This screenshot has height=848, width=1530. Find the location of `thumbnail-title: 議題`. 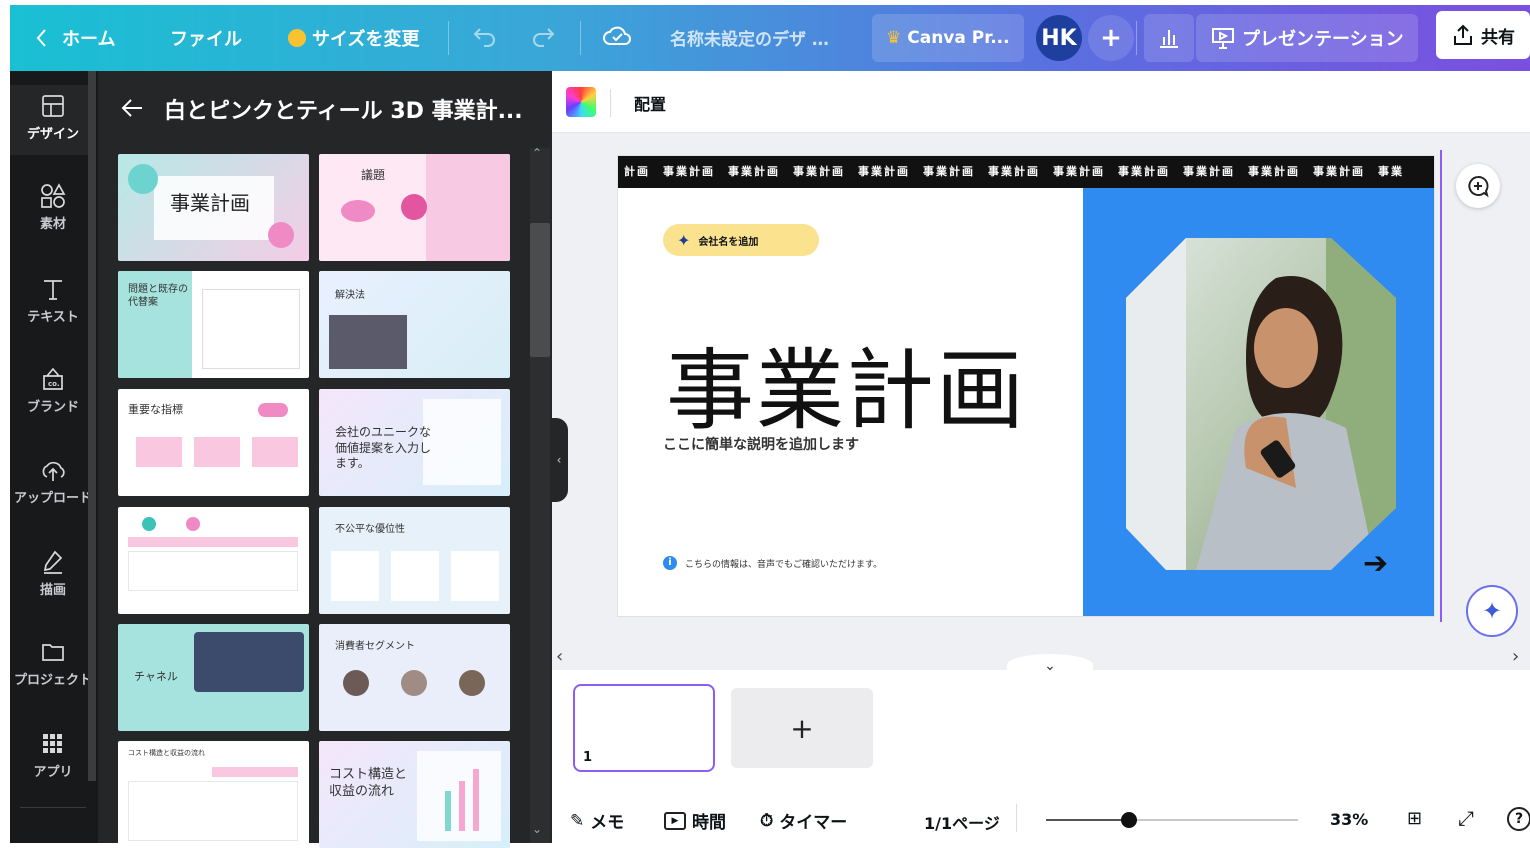

thumbnail-title: 議題 is located at coordinates (373, 175).